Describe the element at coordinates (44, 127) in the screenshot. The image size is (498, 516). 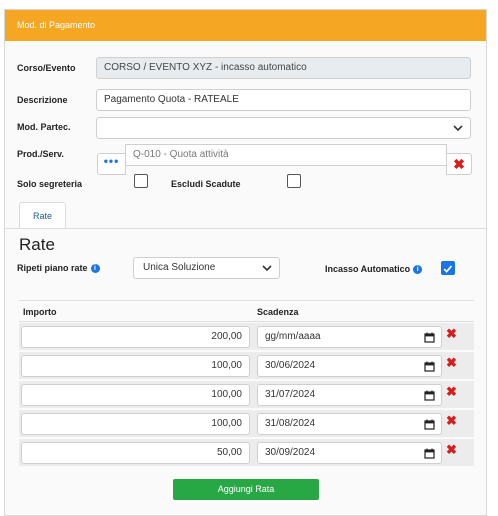
I see `mod-partec-label: Mod. Partec.` at that location.